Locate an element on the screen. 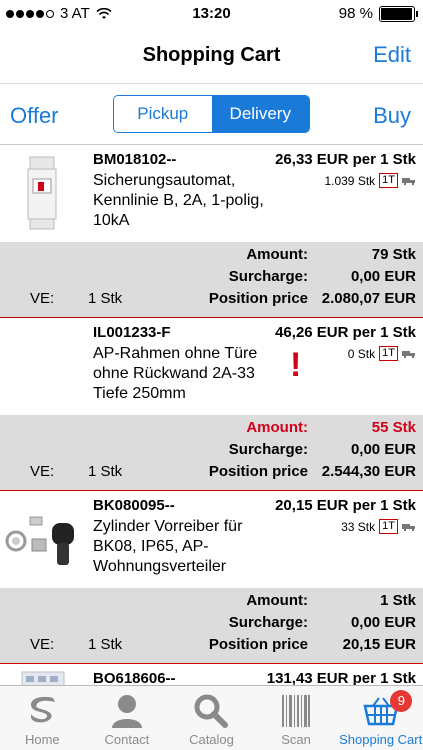  cart-item: BO618606-- 131,43 EUR per 1 Stk is located at coordinates (211, 674).